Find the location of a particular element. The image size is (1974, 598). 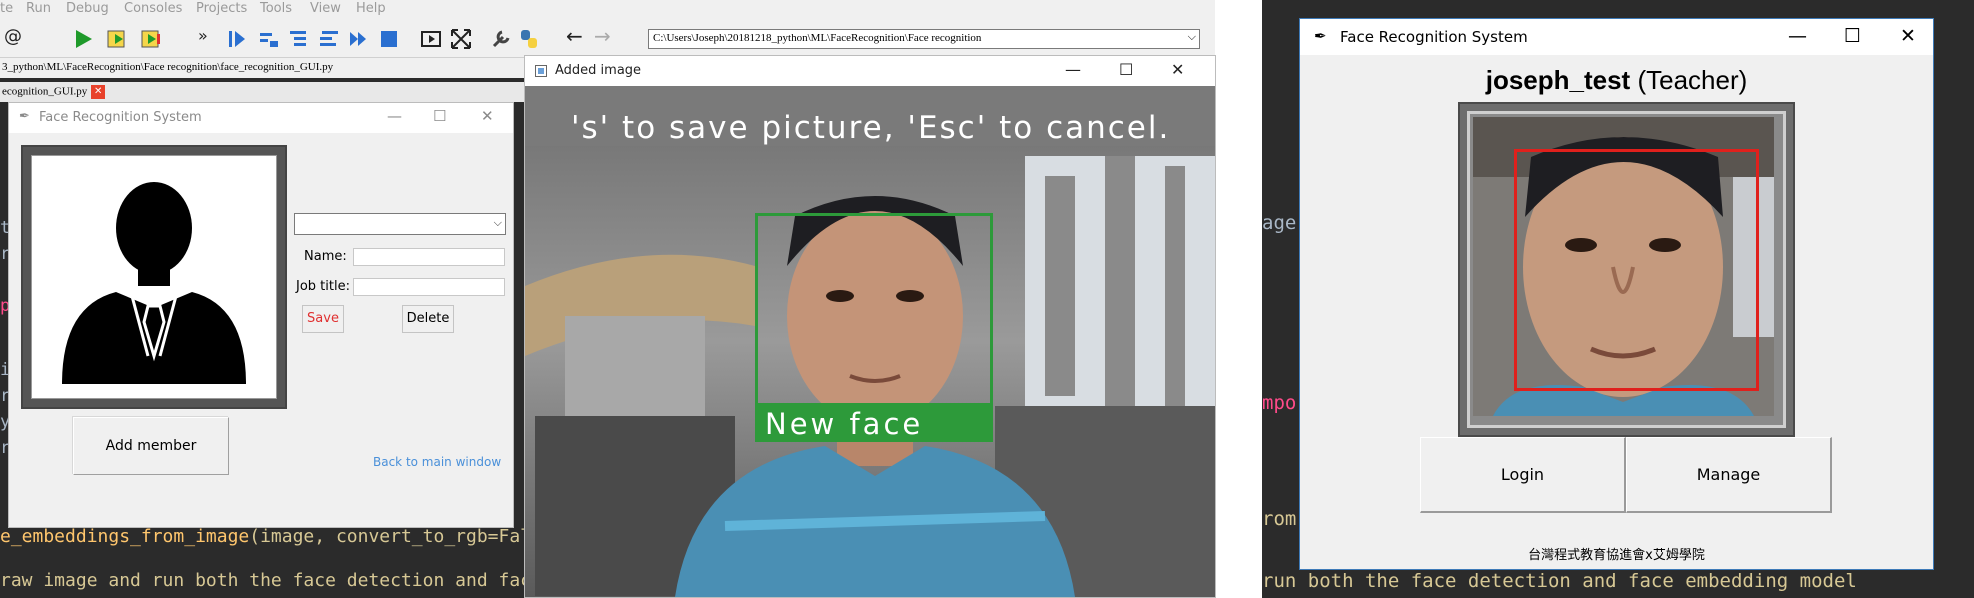

back-arrow-icon: ← is located at coordinates (577, 36).